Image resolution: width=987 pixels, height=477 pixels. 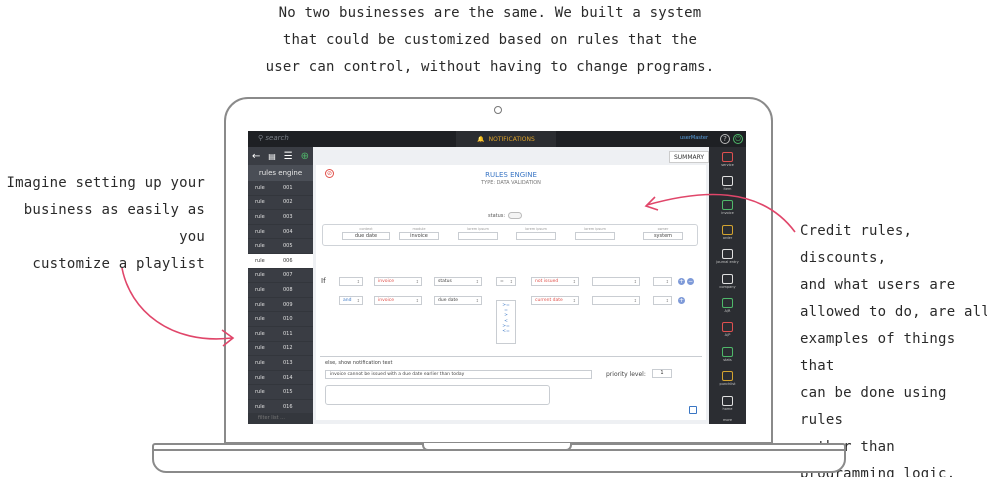 What do you see at coordinates (721, 213) in the screenshot?
I see `right-arrow` at bounding box center [721, 213].